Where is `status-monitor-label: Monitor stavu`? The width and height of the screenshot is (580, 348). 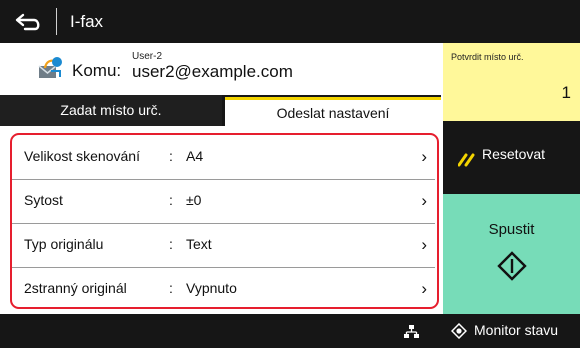 status-monitor-label: Monitor stavu is located at coordinates (516, 330).